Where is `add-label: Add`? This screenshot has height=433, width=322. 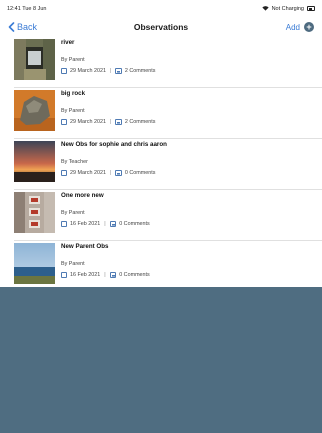
add-label: Add is located at coordinates (292, 27).